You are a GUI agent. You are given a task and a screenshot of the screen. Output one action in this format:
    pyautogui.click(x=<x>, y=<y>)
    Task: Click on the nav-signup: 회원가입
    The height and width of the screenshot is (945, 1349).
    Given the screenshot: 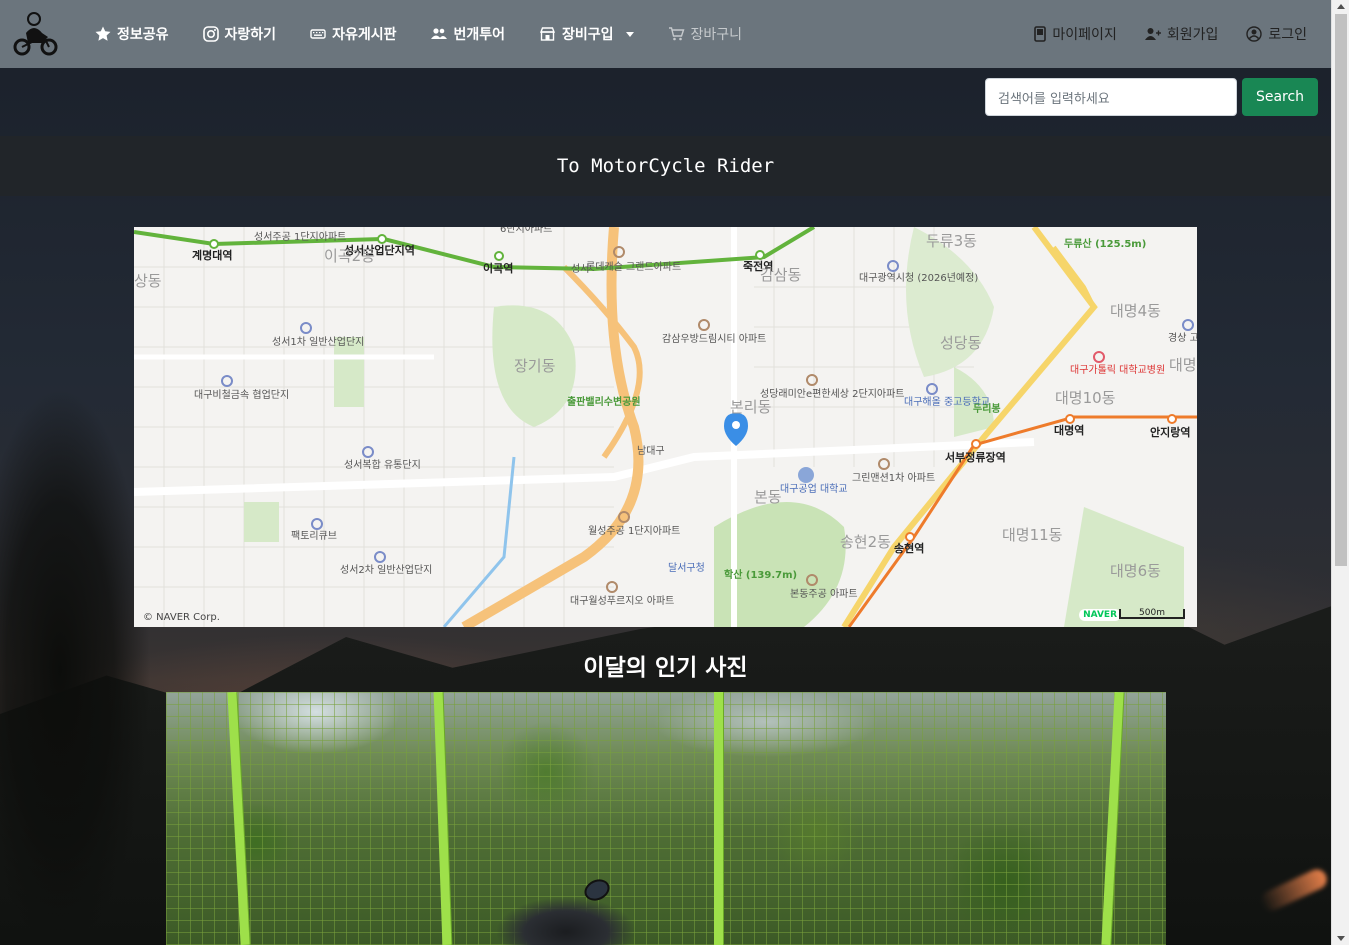 What is the action you would take?
    pyautogui.click(x=1182, y=34)
    